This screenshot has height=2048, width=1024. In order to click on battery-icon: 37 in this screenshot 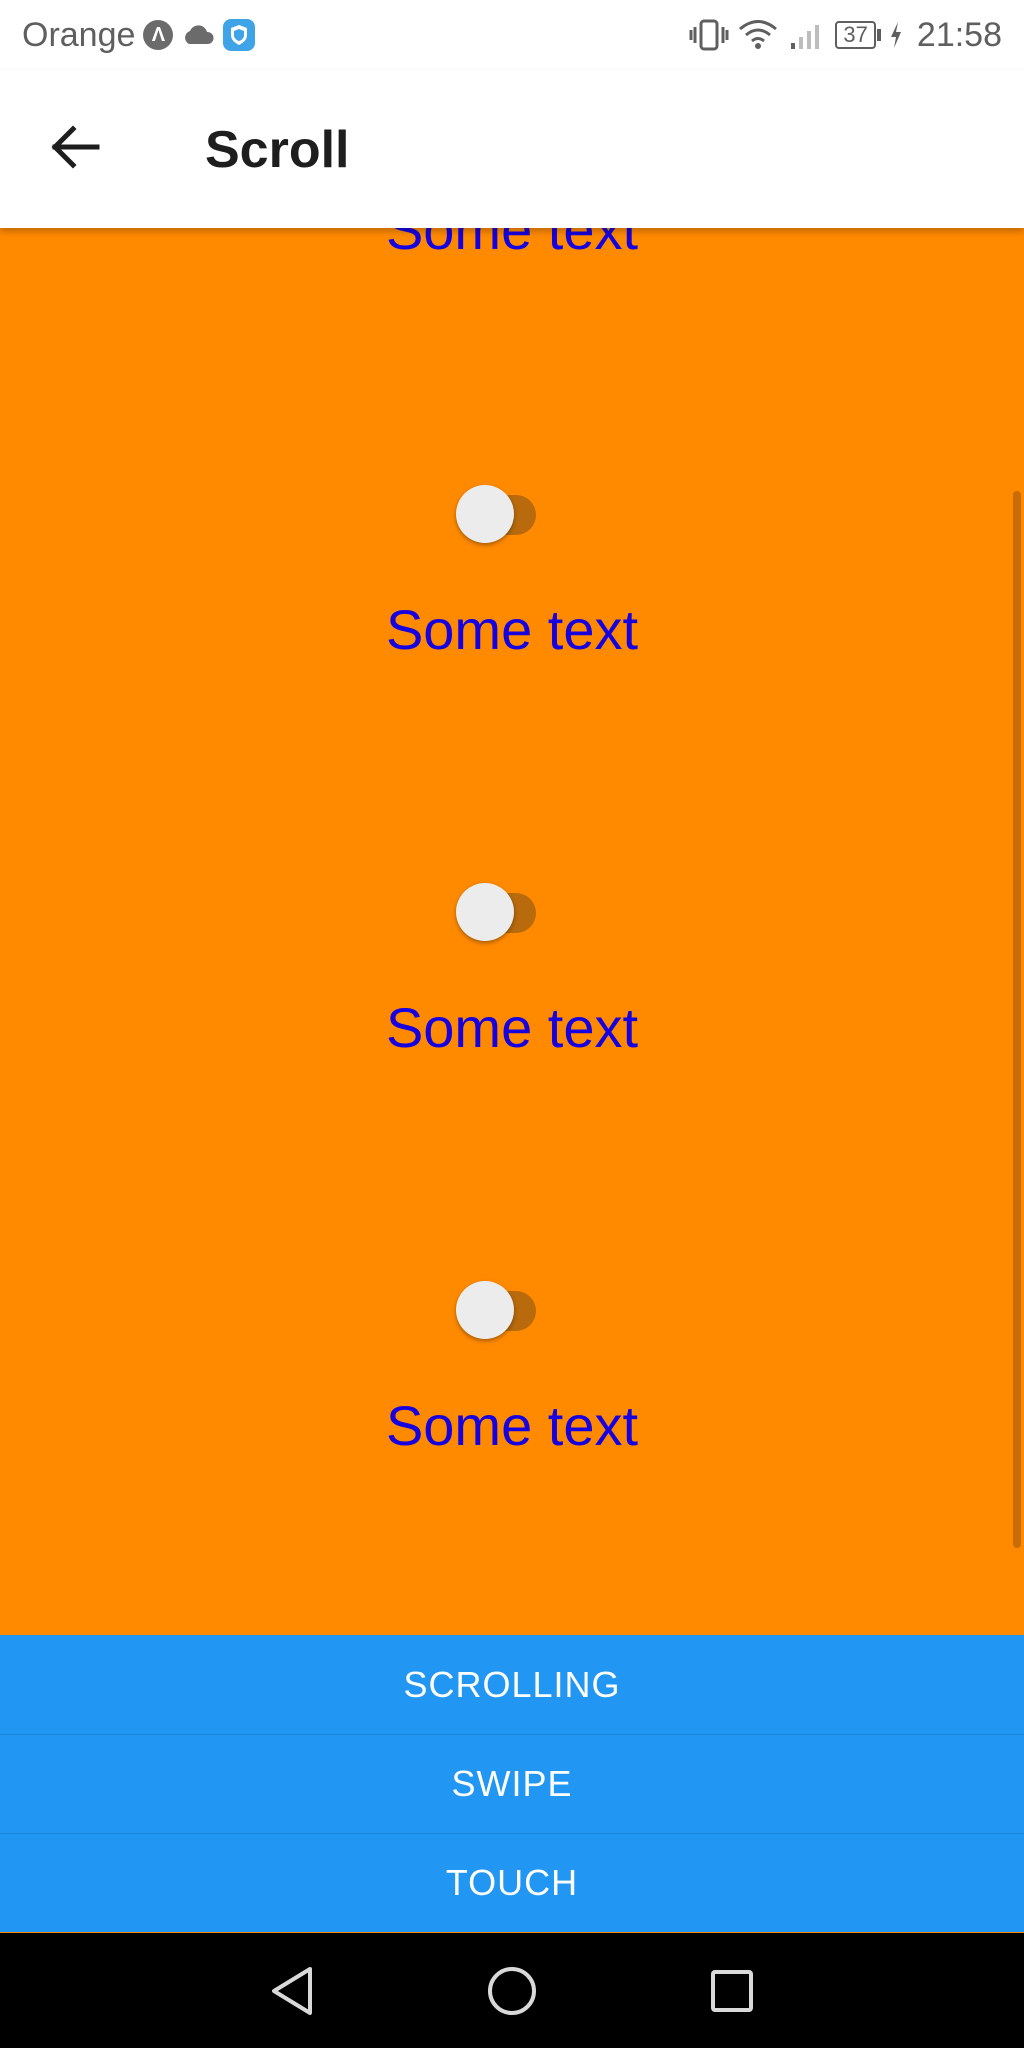, I will do `click(858, 35)`.